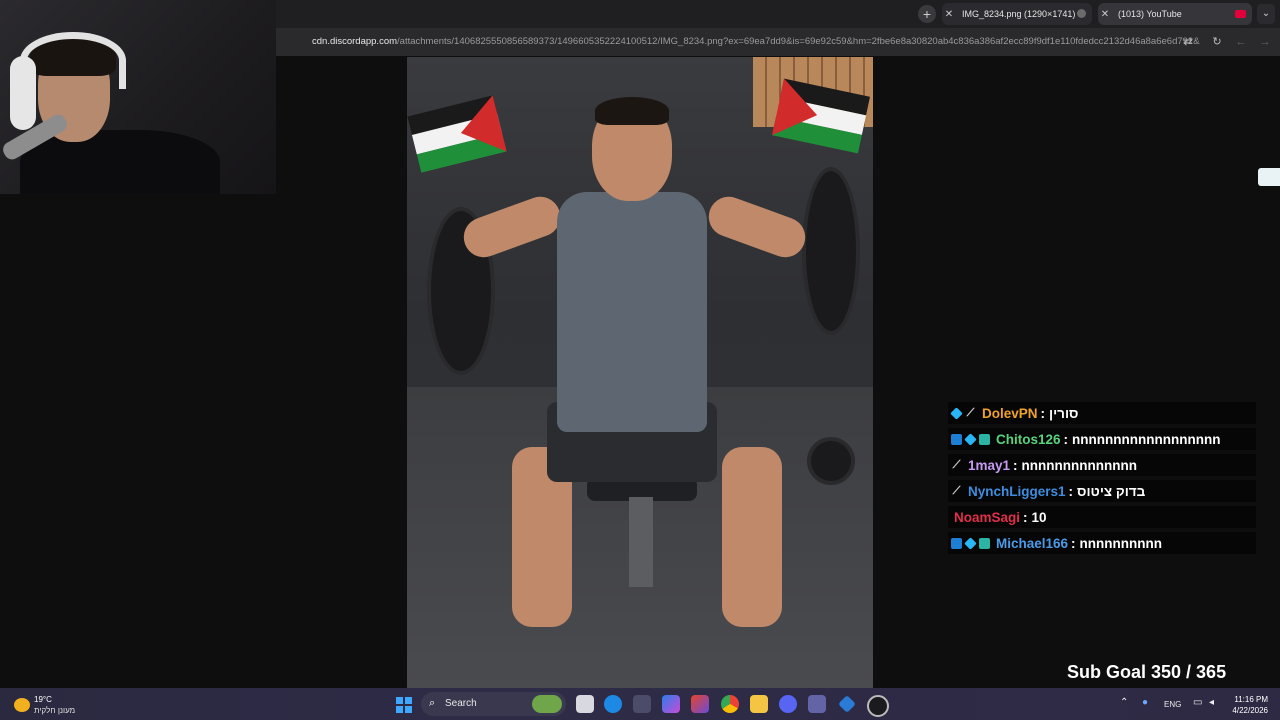  I want to click on chat-text: nnnnnnnnnnnnnn, so click(1079, 465).